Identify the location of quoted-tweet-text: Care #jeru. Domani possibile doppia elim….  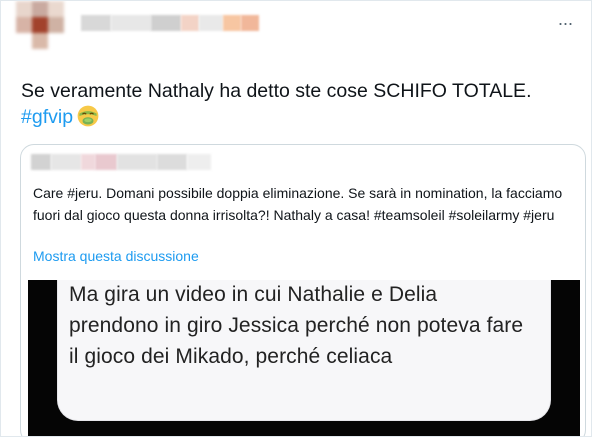
(298, 204).